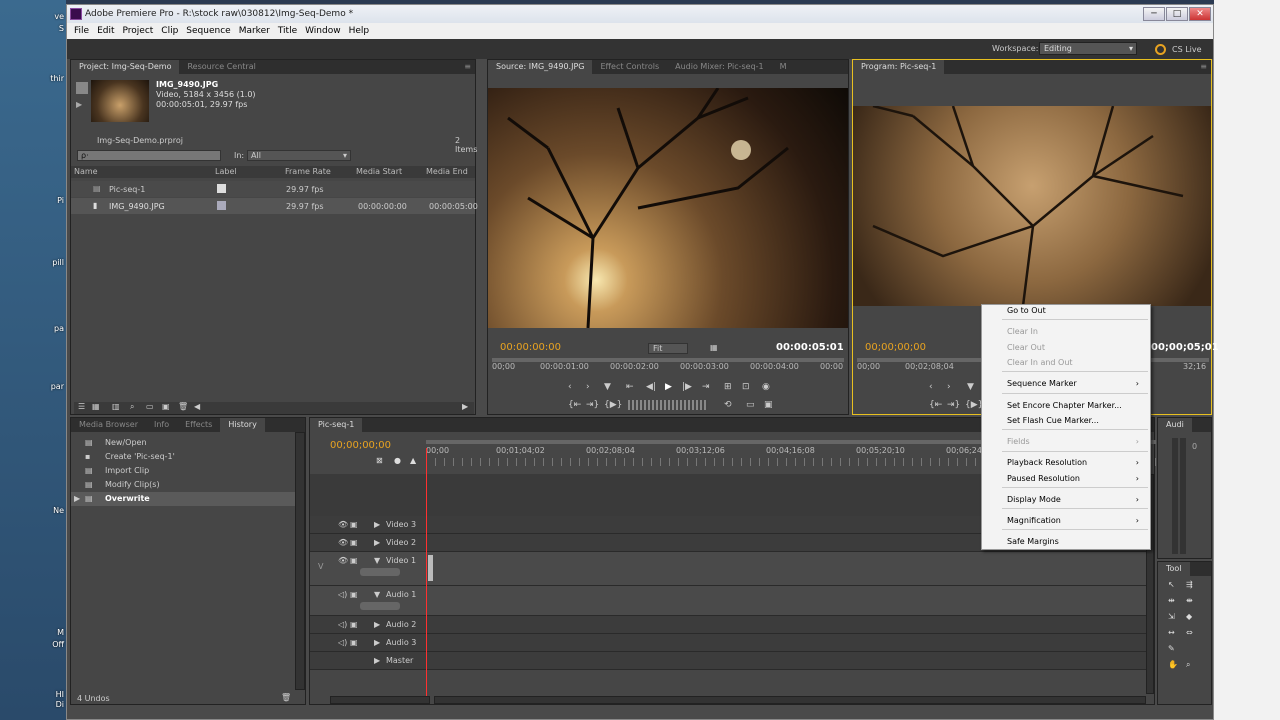  I want to click on label-color-swatch, so click(221, 205).